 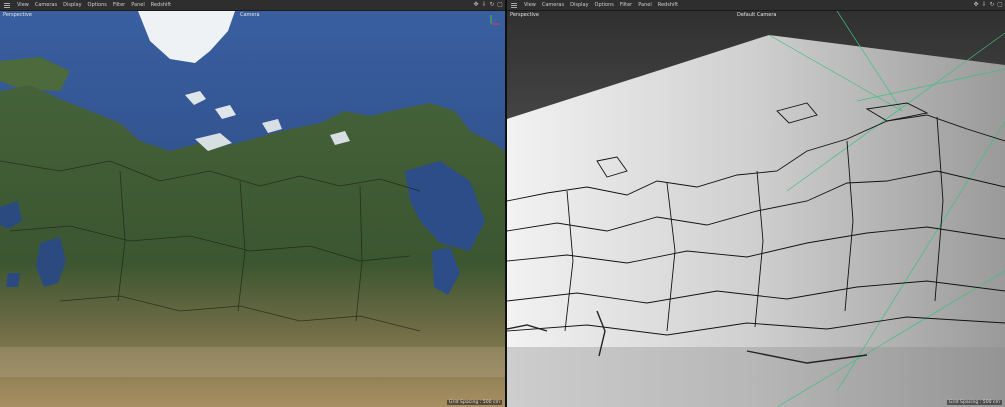 What do you see at coordinates (495, 20) in the screenshot?
I see `axis-gizmo-icon` at bounding box center [495, 20].